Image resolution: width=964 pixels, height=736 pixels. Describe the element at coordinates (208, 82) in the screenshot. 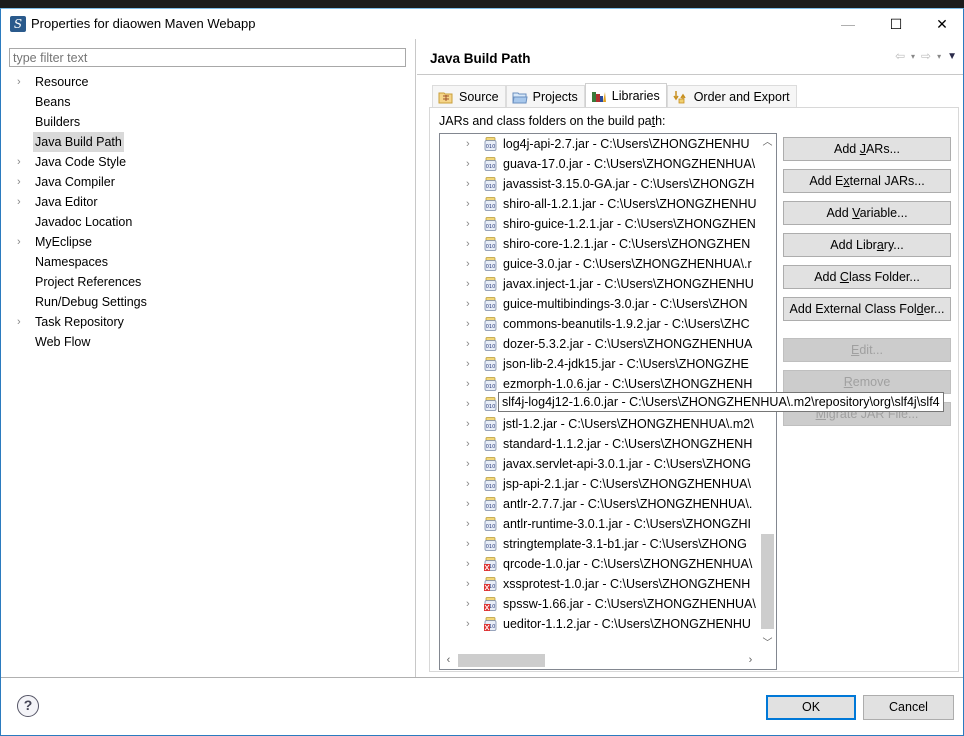

I see `nav-item: › Resource` at that location.